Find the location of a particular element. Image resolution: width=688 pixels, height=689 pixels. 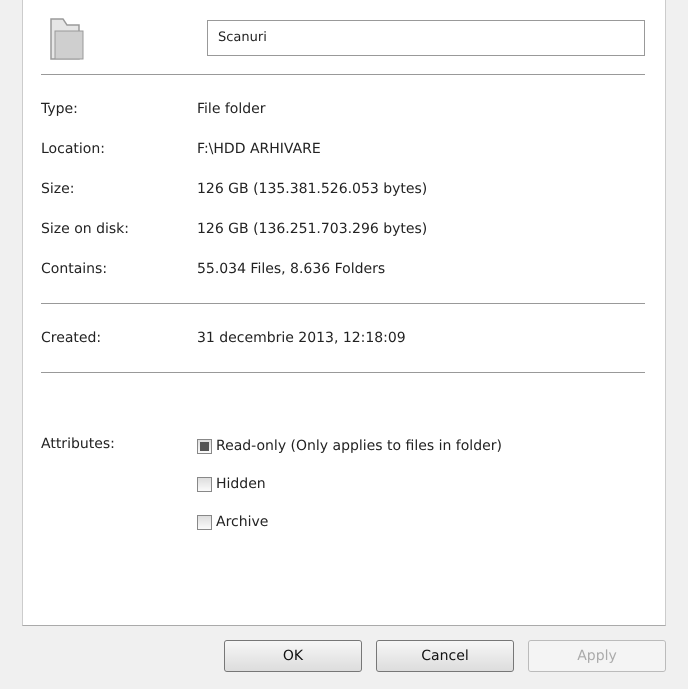

checkbox-label: Archive is located at coordinates (242, 522).